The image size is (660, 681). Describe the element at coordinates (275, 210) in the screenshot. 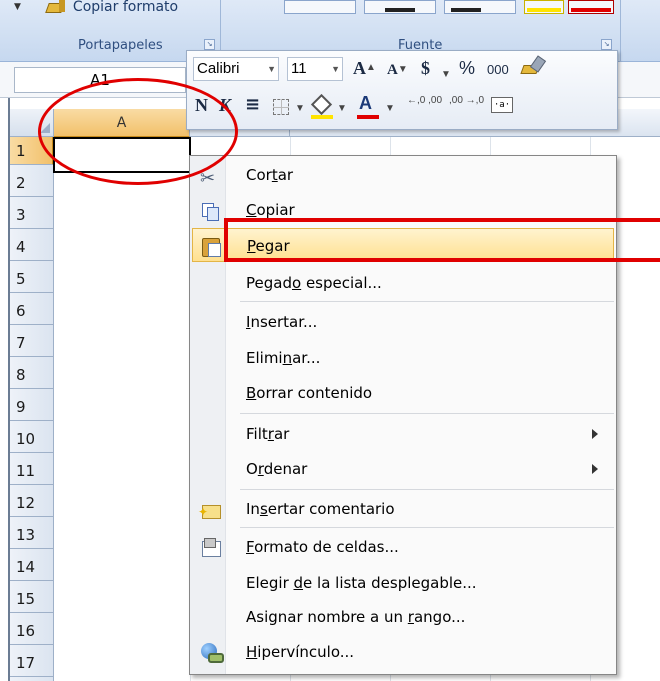

I see `menu-item-label: opiar` at that location.